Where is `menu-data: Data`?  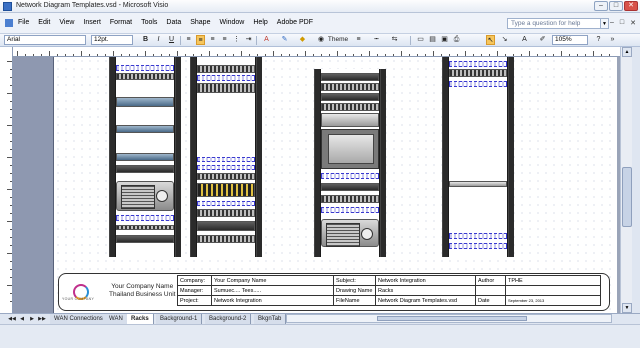 menu-data: Data is located at coordinates (173, 22).